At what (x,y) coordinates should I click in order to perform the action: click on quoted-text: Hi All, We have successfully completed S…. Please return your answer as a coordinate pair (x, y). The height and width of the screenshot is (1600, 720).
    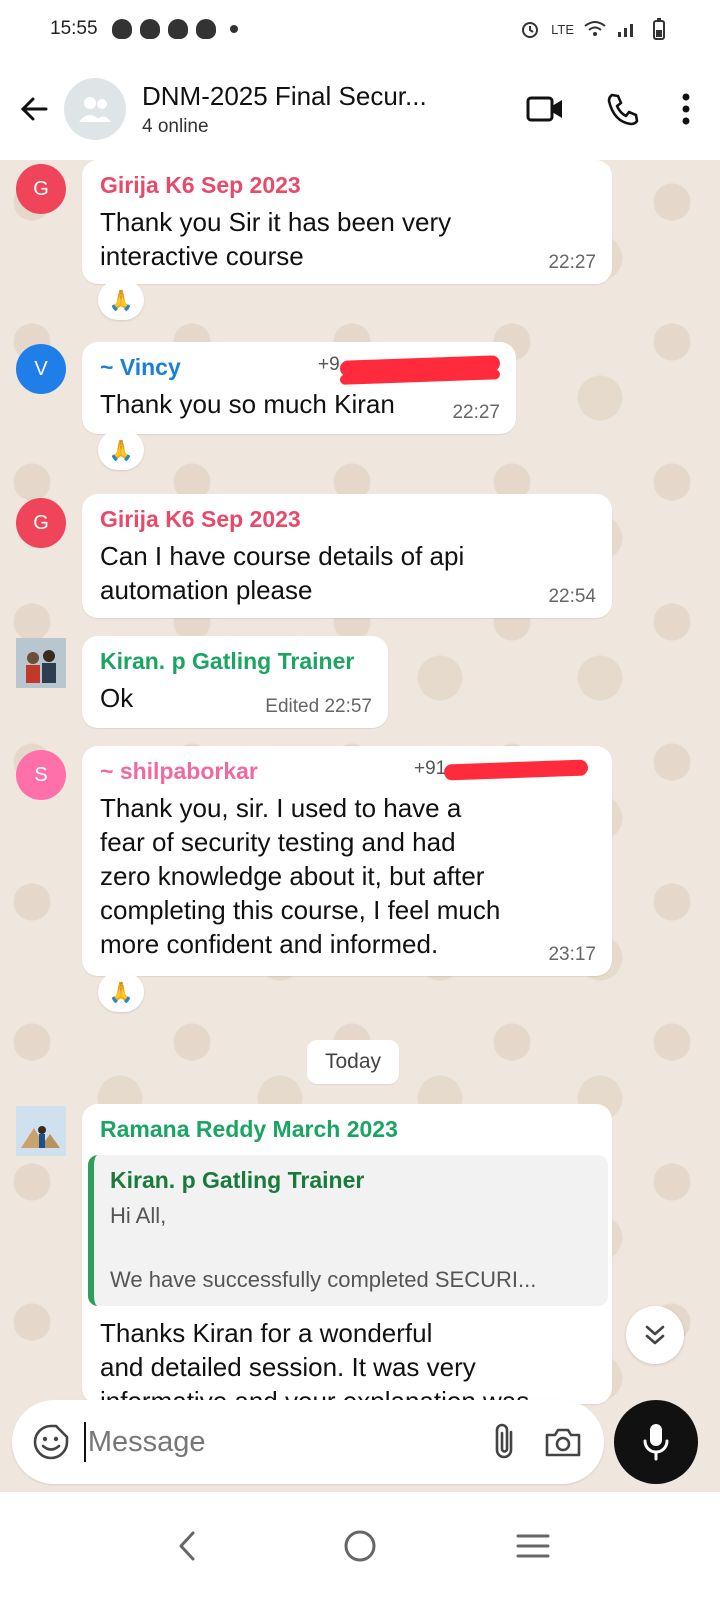
    Looking at the image, I should click on (323, 1247).